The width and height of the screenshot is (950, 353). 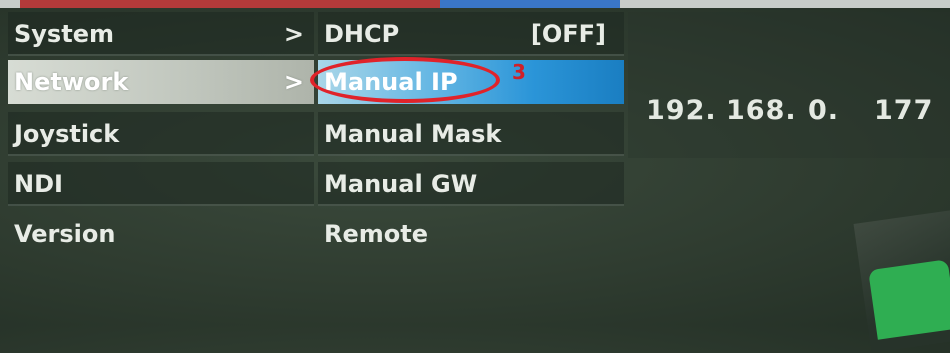 I want to click on menu-item-manual-gw: Manual GW, so click(x=471, y=184).